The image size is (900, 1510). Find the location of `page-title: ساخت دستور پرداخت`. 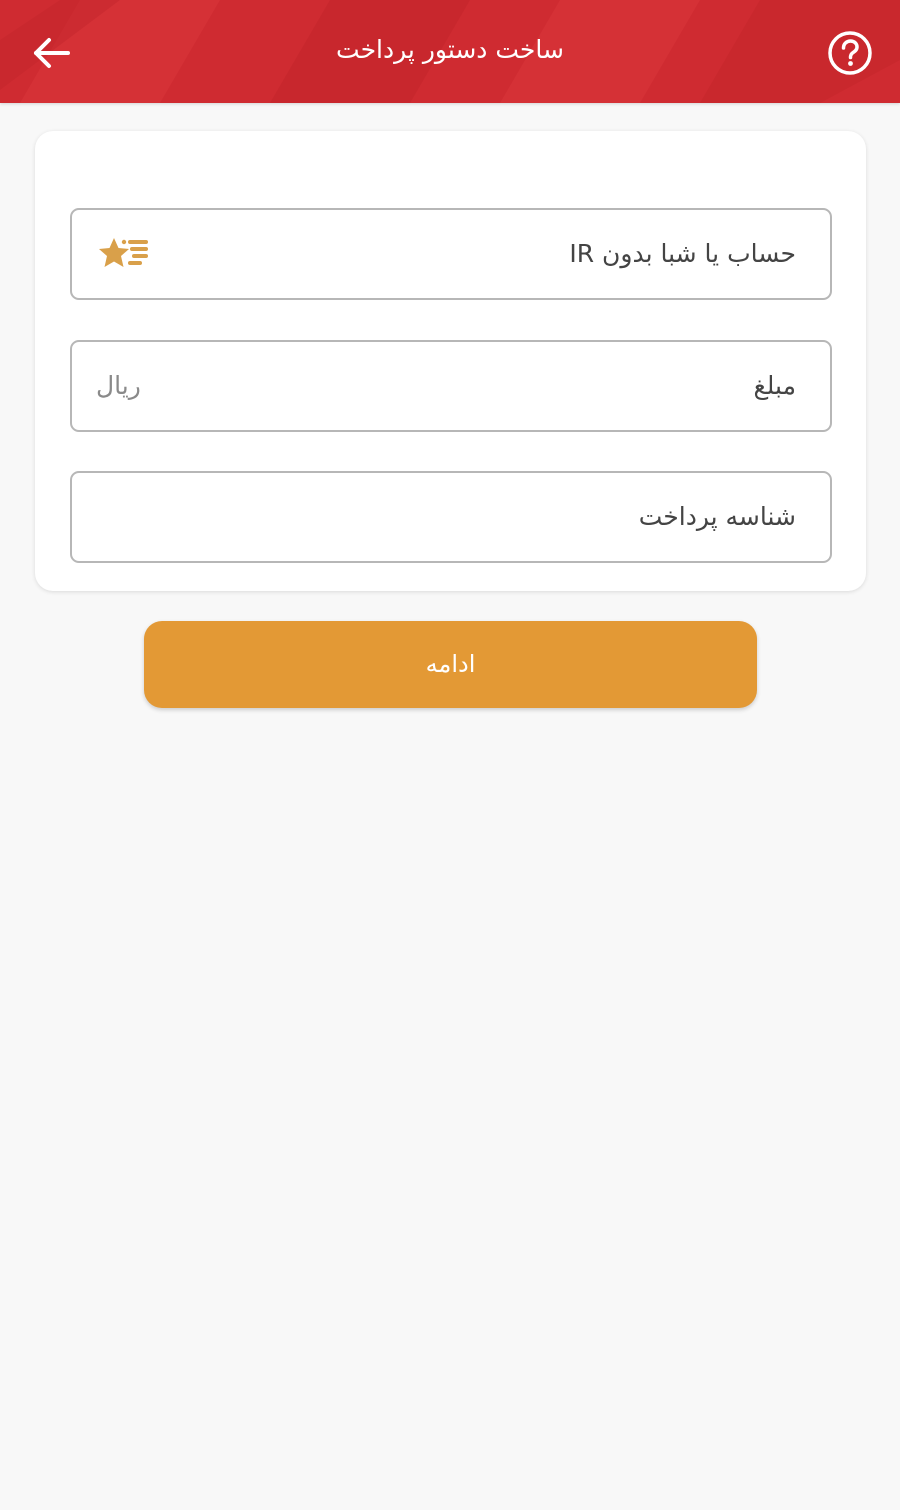

page-title: ساخت دستور پرداخت is located at coordinates (450, 49).